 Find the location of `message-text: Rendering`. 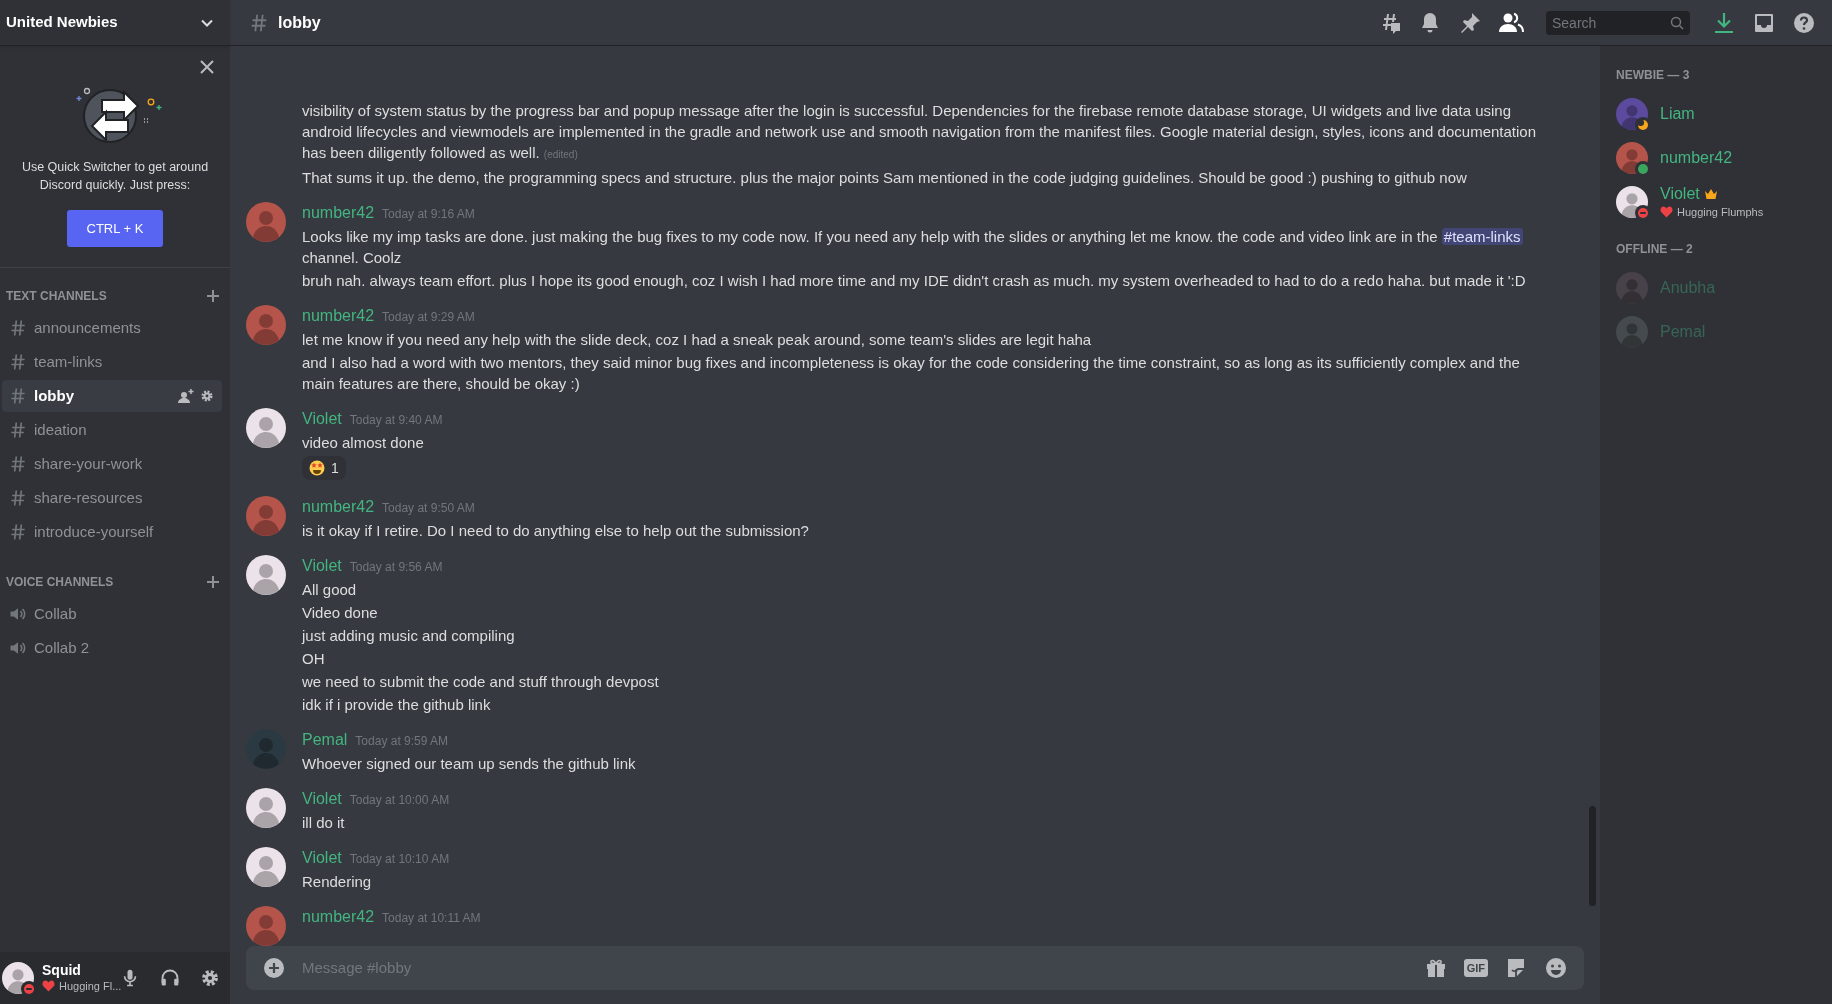

message-text: Rendering is located at coordinates (337, 882).